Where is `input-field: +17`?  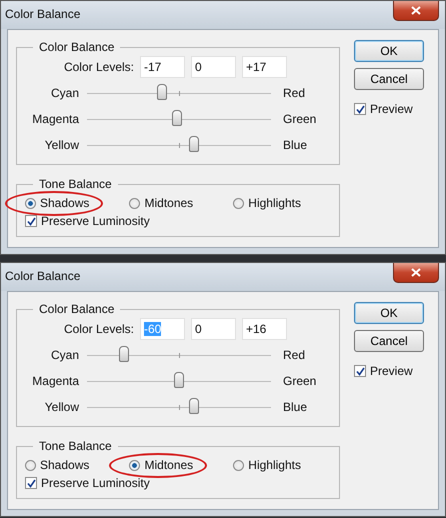
input-field: +17 is located at coordinates (264, 67).